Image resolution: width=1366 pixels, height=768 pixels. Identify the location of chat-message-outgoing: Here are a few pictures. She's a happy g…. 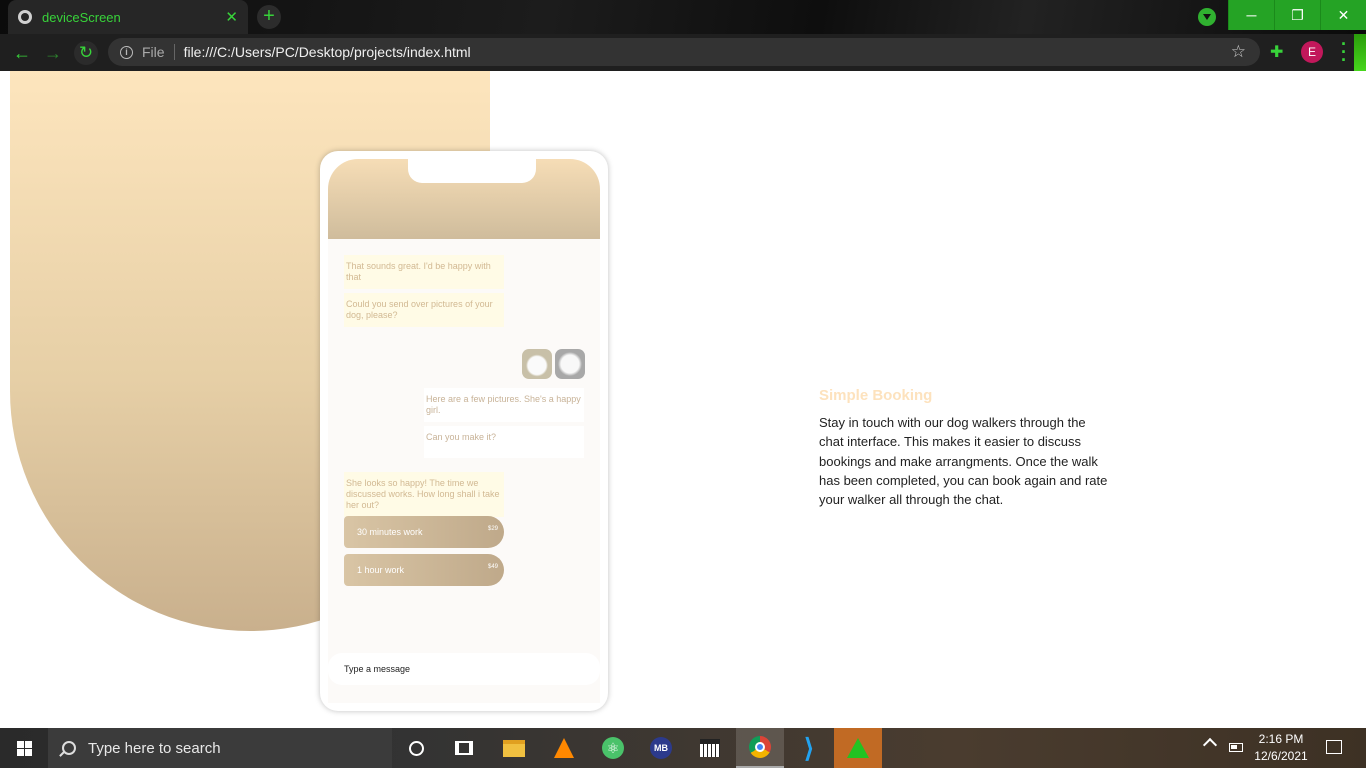
(504, 405).